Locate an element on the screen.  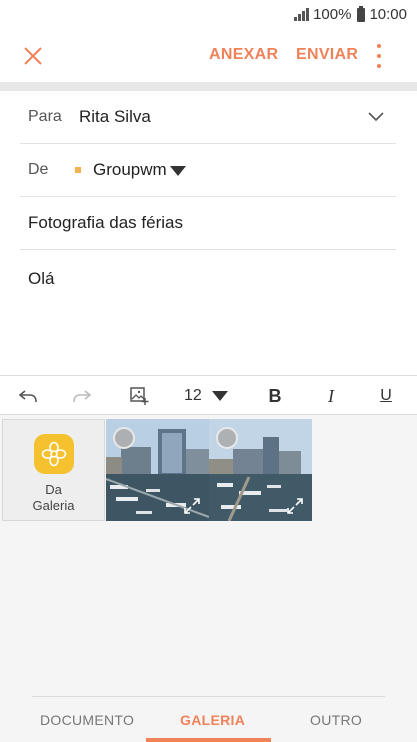
header-divider is located at coordinates (208, 86).